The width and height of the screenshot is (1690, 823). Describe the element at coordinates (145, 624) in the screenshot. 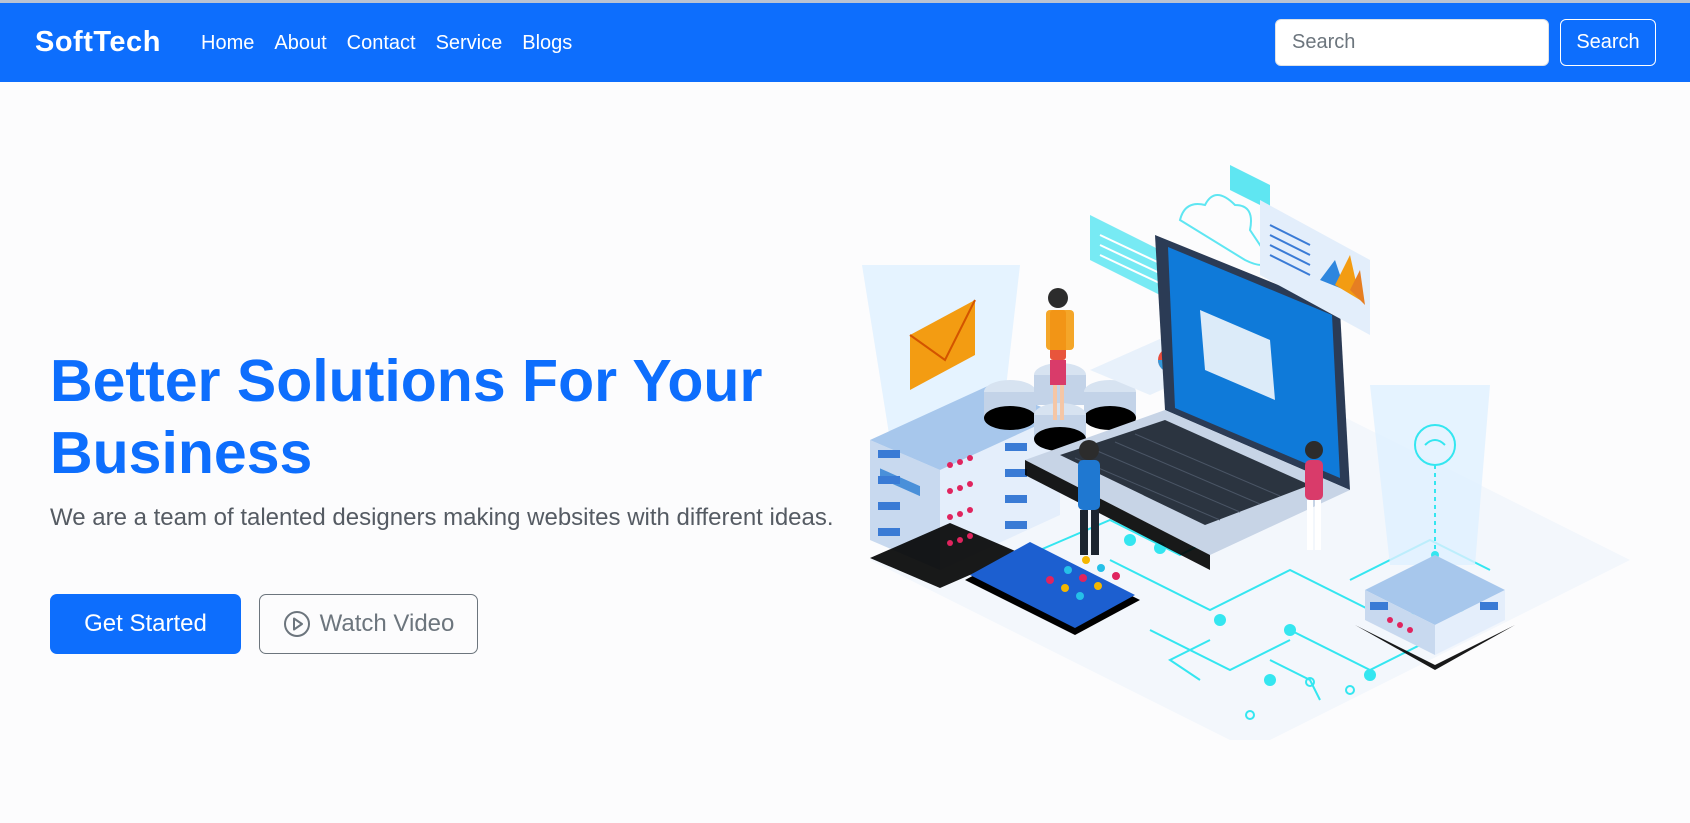

I see `get-started-button: Get Started` at that location.